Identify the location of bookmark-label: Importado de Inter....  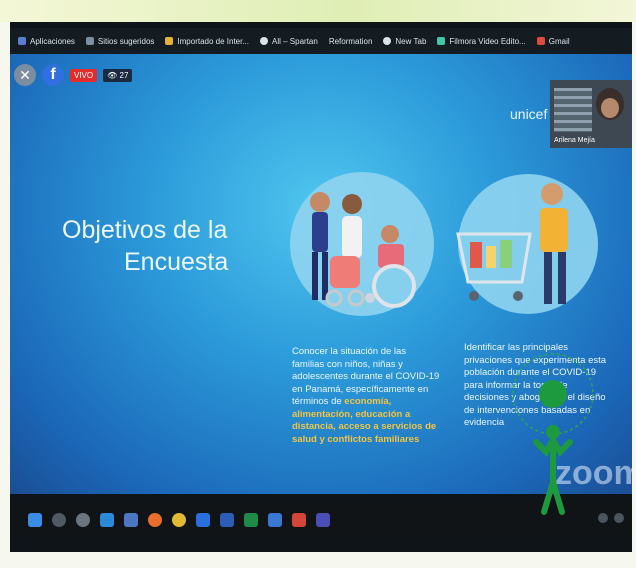
(213, 41).